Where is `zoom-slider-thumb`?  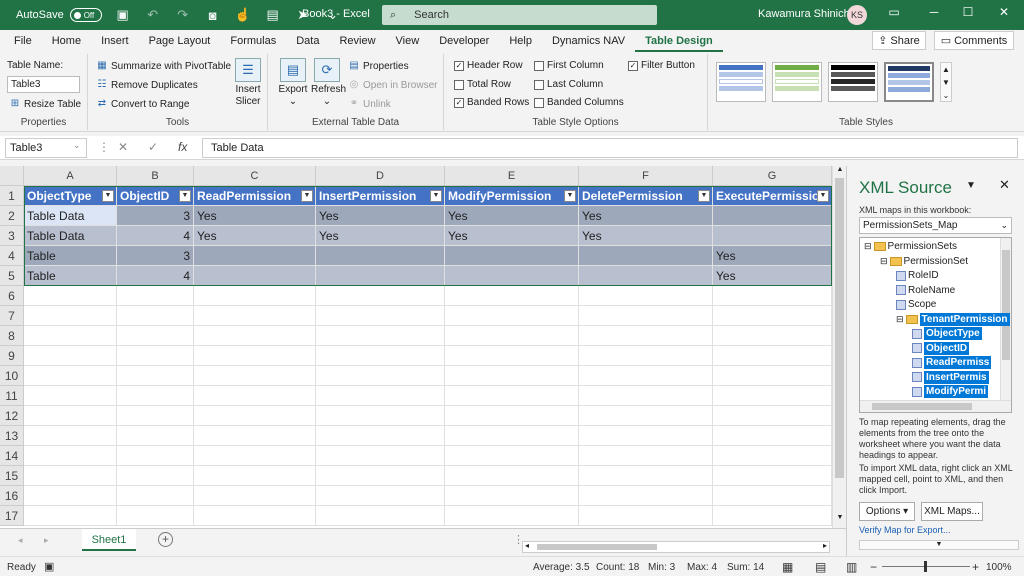 zoom-slider-thumb is located at coordinates (925, 566).